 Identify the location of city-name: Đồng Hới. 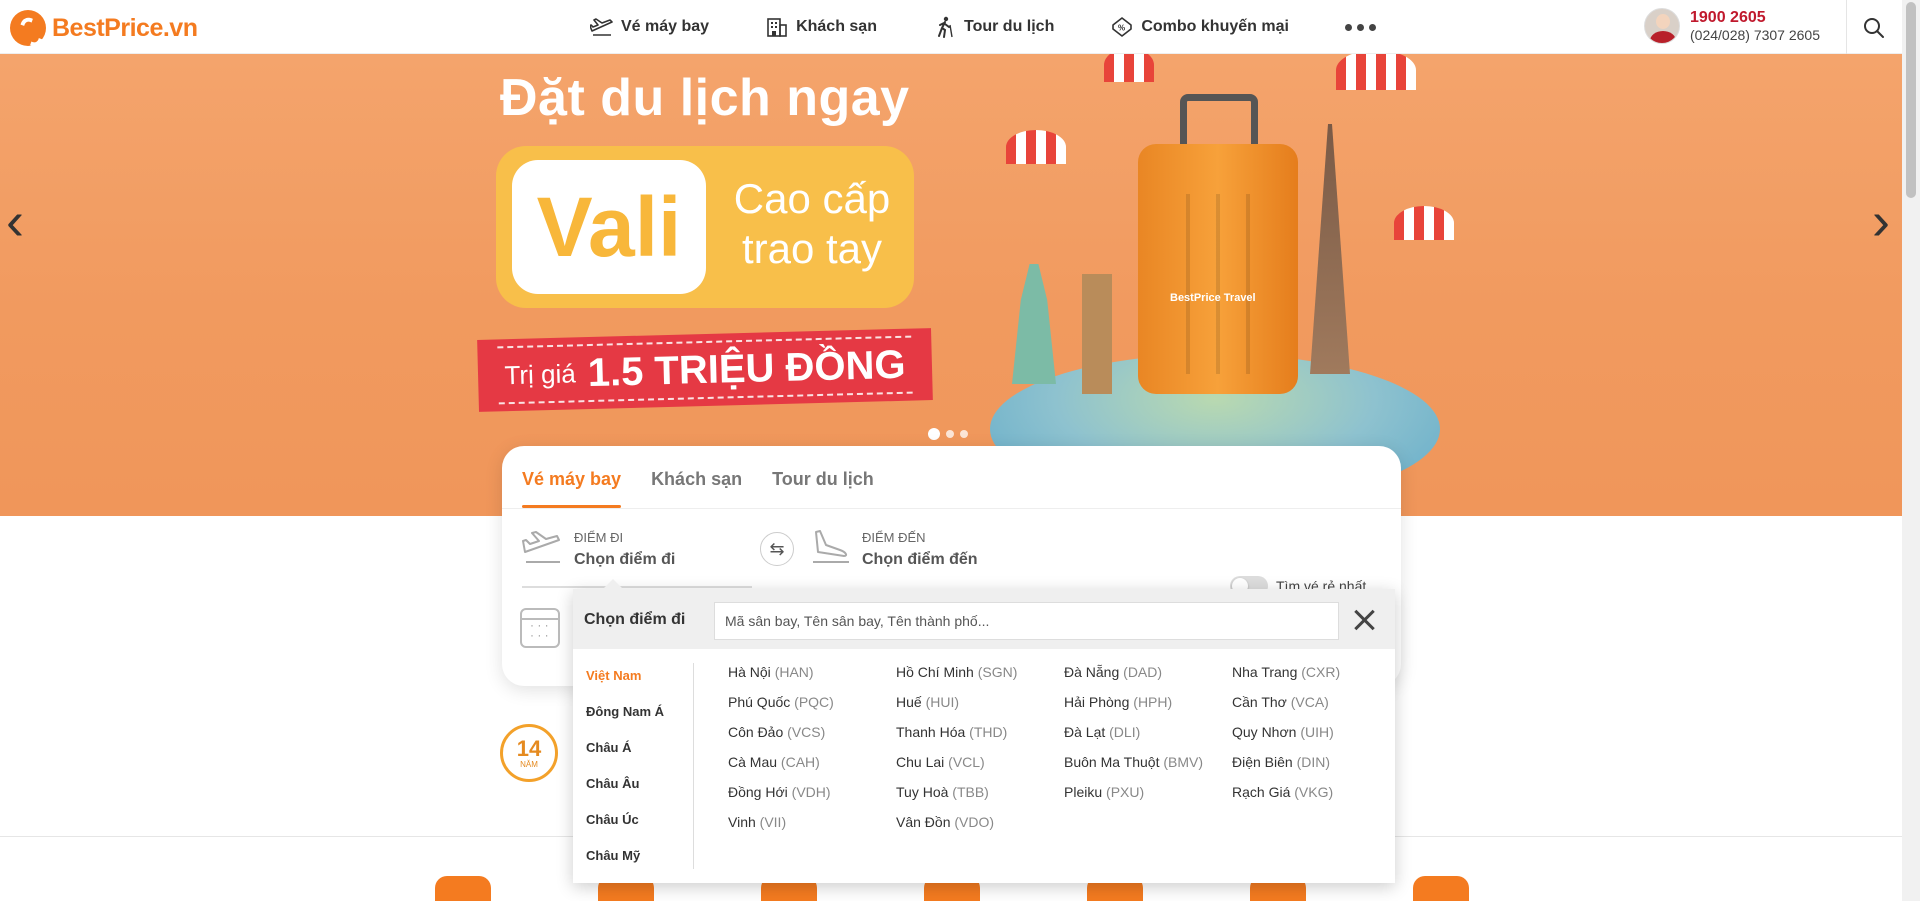
(758, 792).